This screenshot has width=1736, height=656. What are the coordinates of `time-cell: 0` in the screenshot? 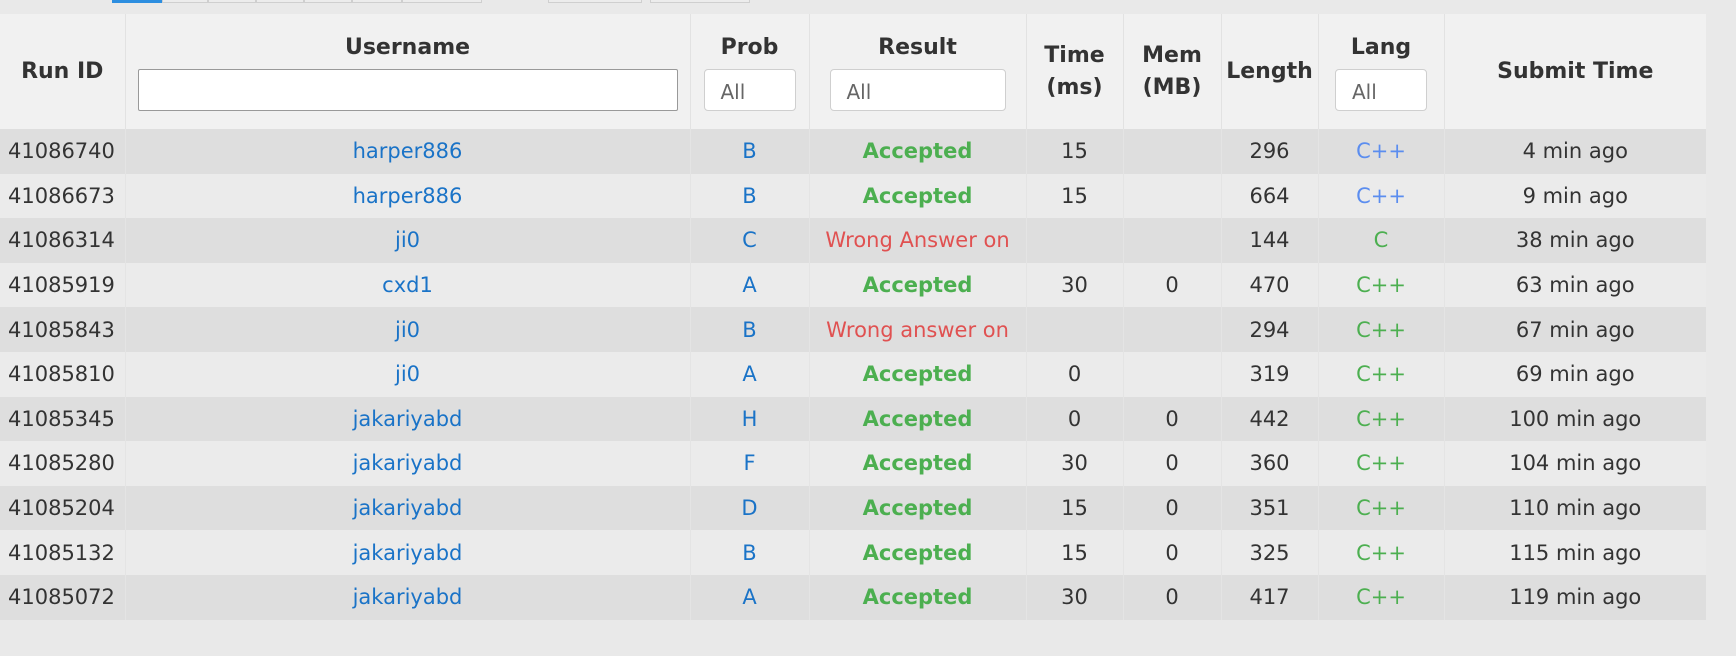 It's located at (1075, 419).